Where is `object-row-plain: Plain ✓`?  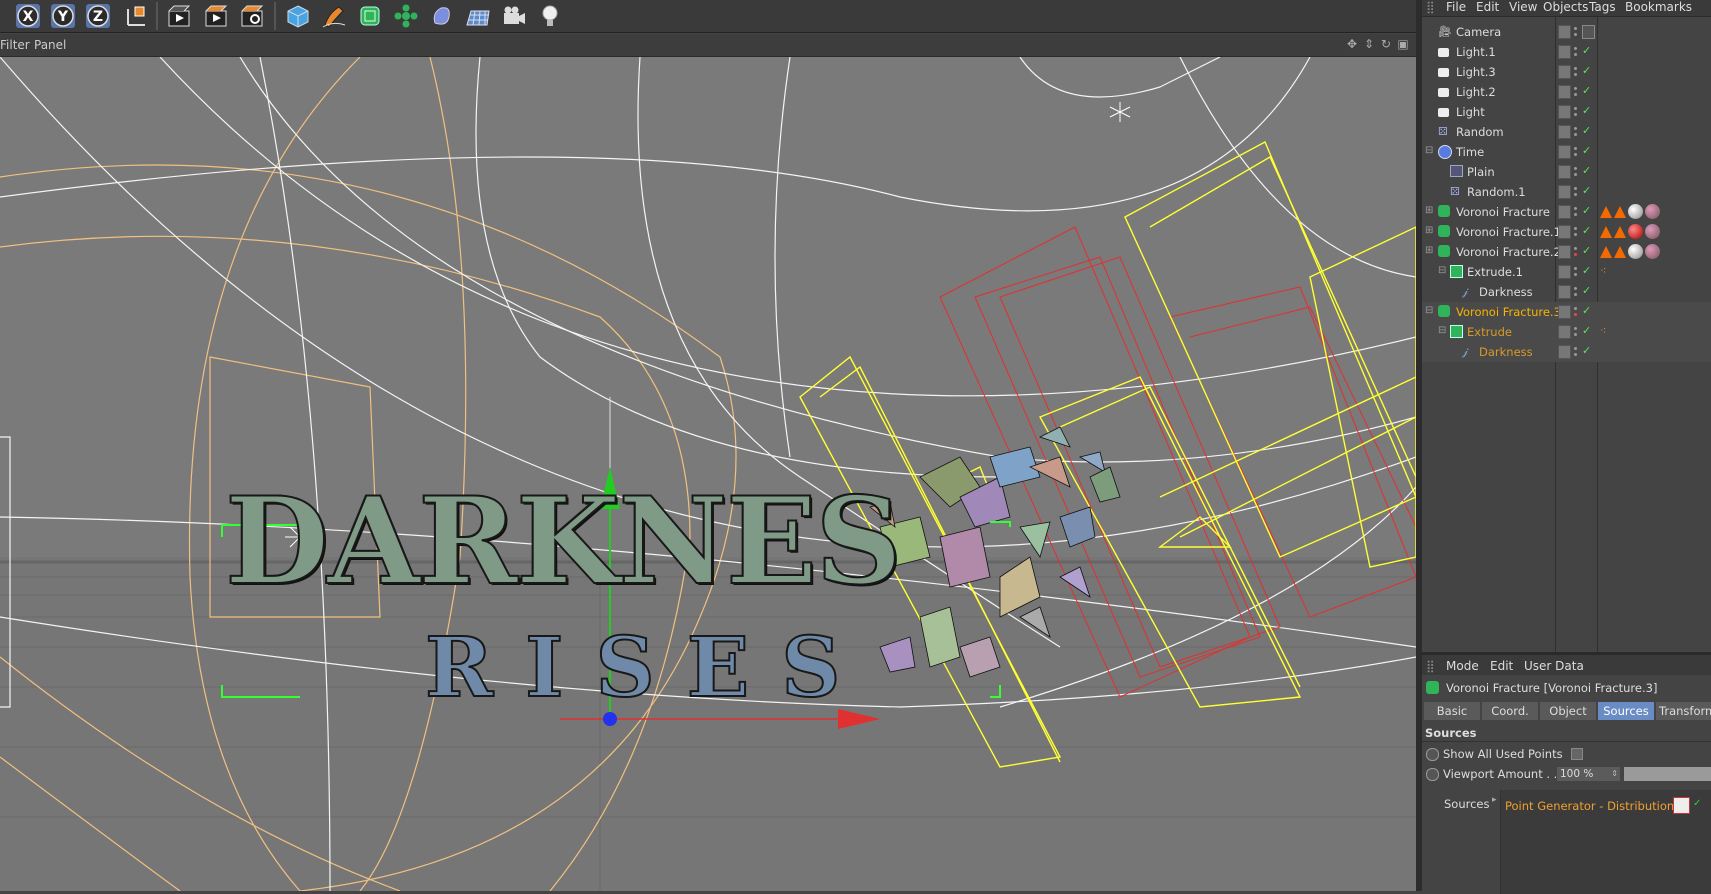 object-row-plain: Plain ✓ is located at coordinates (1566, 172).